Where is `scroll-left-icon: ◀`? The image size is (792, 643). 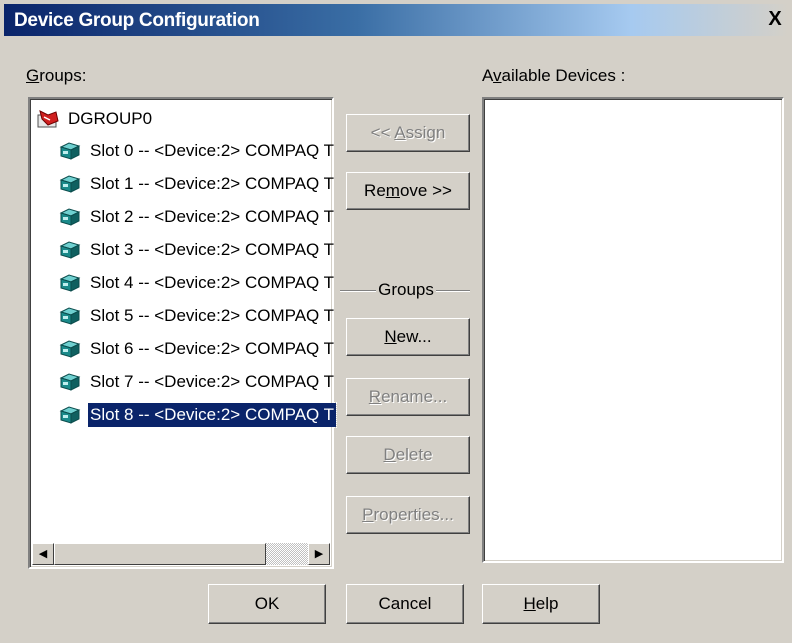 scroll-left-icon: ◀ is located at coordinates (43, 554).